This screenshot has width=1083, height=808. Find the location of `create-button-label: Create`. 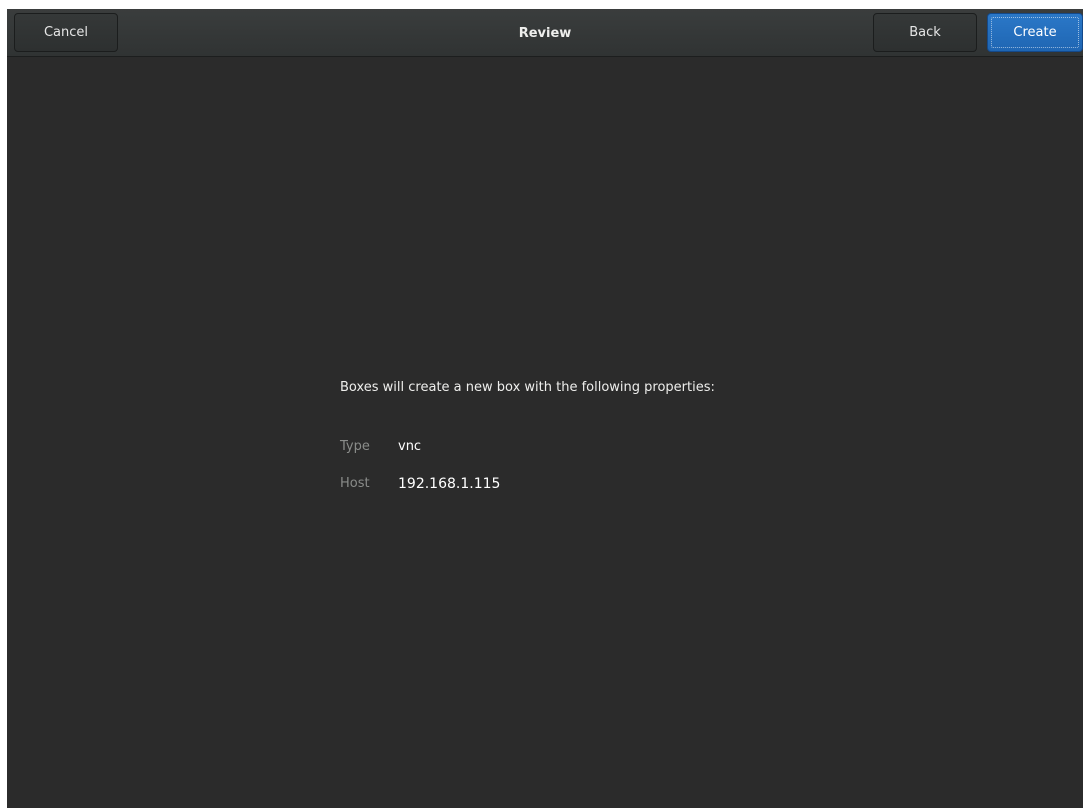

create-button-label: Create is located at coordinates (1035, 32).